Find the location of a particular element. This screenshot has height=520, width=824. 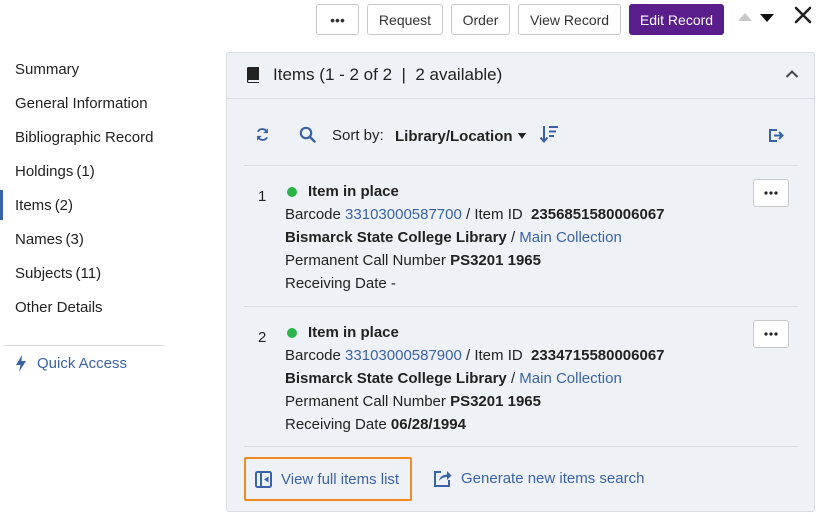

sidebar-item-subjects: Subjects (11) is located at coordinates (82, 273).